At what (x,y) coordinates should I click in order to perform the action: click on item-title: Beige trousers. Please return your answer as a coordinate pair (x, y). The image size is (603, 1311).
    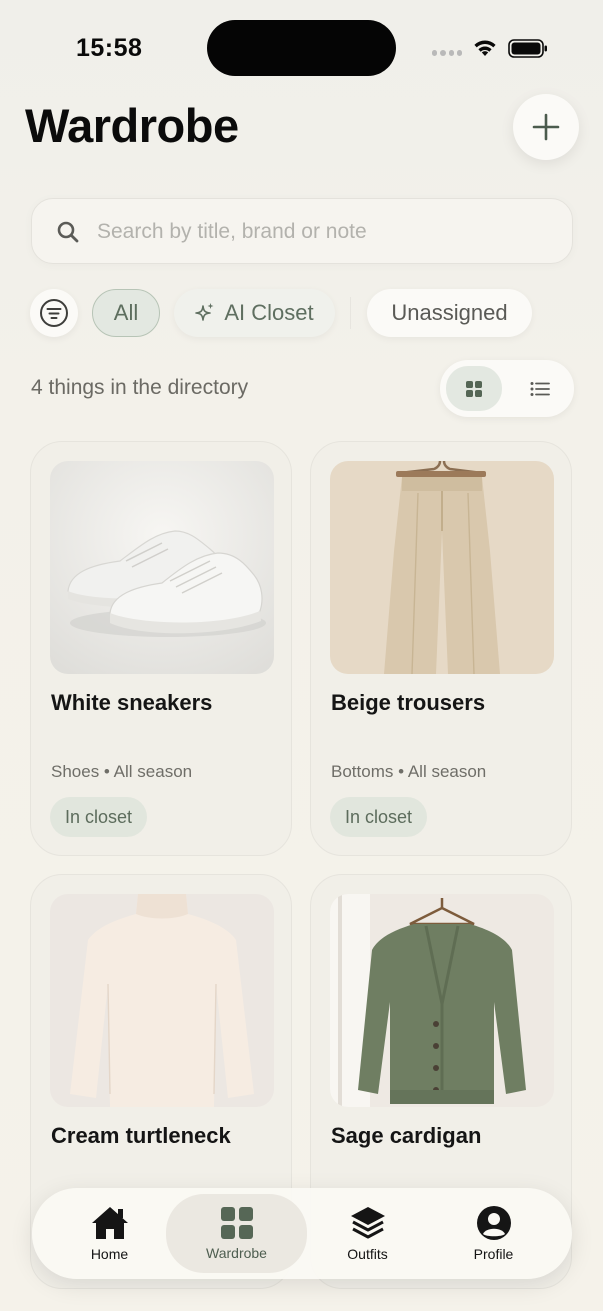
    Looking at the image, I should click on (408, 702).